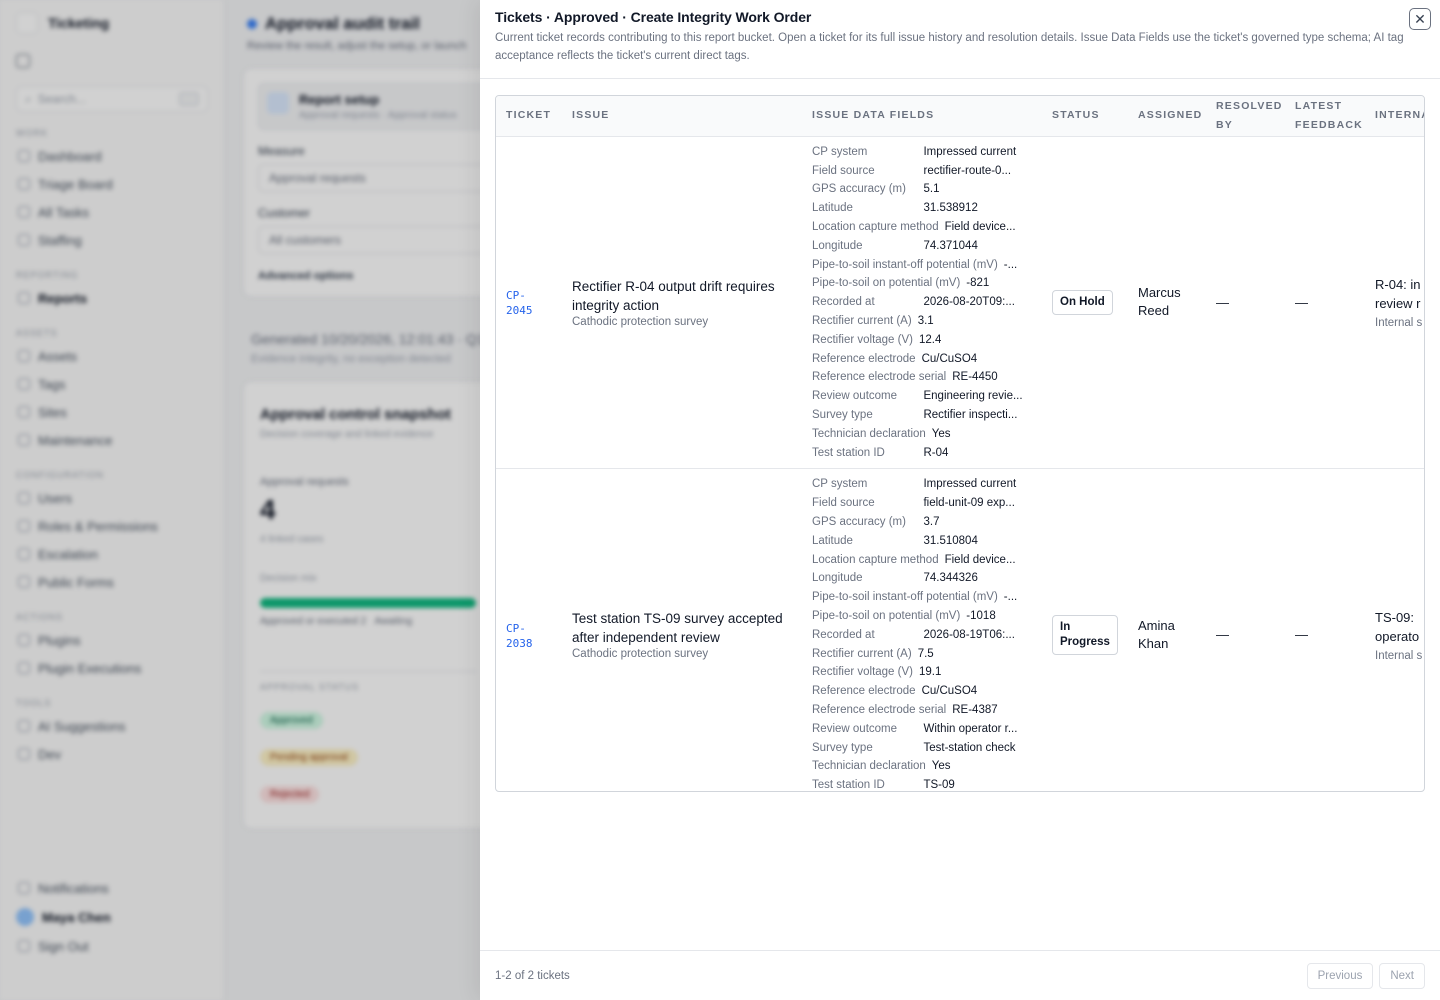 The height and width of the screenshot is (1000, 1440). What do you see at coordinates (862, 321) in the screenshot?
I see `field-label: Rectifier current (A)` at bounding box center [862, 321].